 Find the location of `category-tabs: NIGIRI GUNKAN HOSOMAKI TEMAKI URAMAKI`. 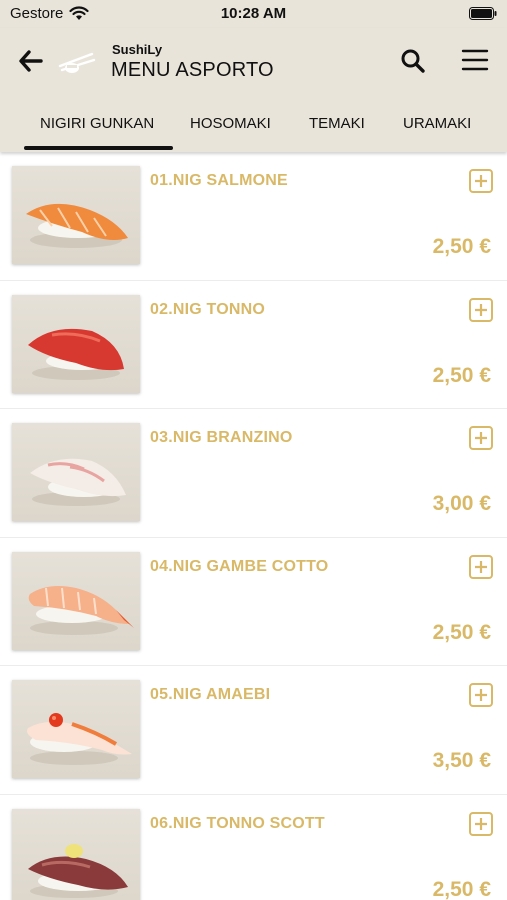

category-tabs: NIGIRI GUNKAN HOSOMAKI TEMAKI URAMAKI is located at coordinates (253, 131).